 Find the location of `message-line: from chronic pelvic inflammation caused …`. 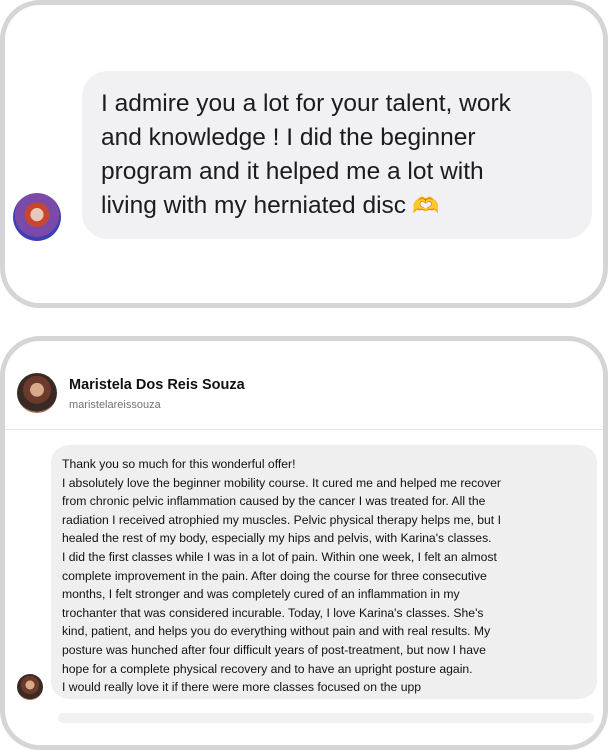

message-line: from chronic pelvic inflammation caused … is located at coordinates (274, 501).